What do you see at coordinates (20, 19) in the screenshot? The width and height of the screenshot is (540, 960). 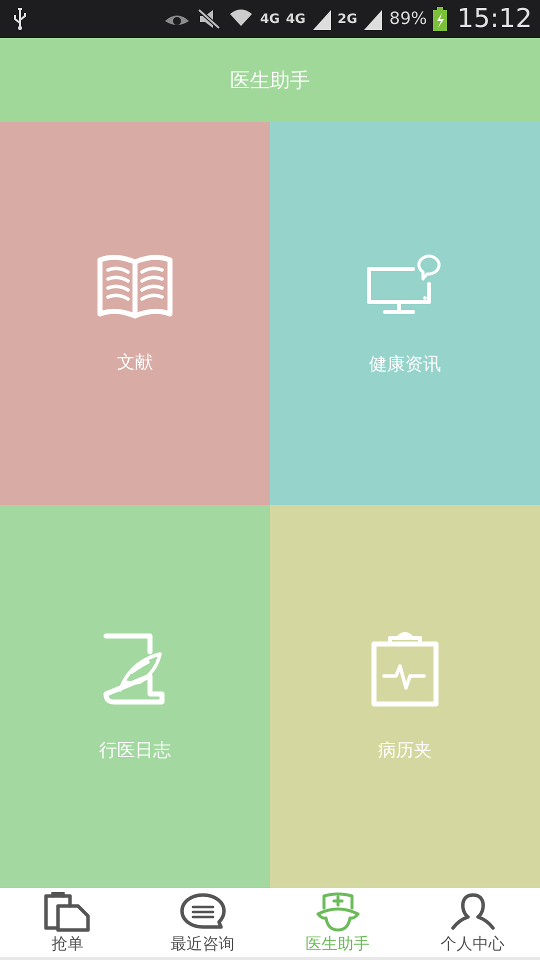 I see `usb-icon` at bounding box center [20, 19].